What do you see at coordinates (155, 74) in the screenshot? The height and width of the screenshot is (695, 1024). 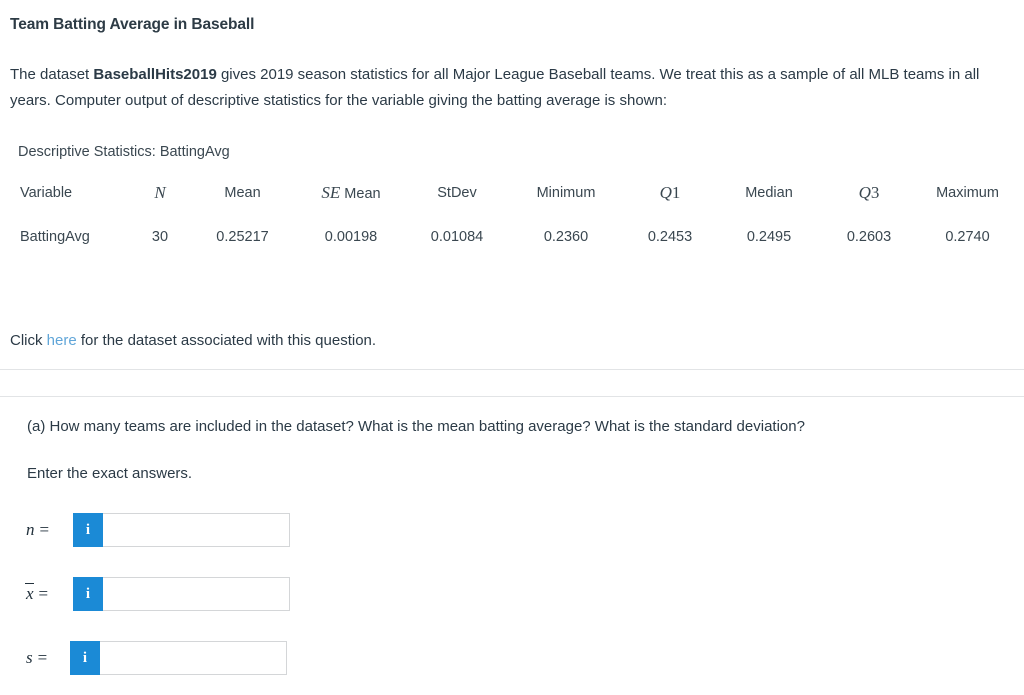 I see `dataset-name: BaseballHits2019` at bounding box center [155, 74].